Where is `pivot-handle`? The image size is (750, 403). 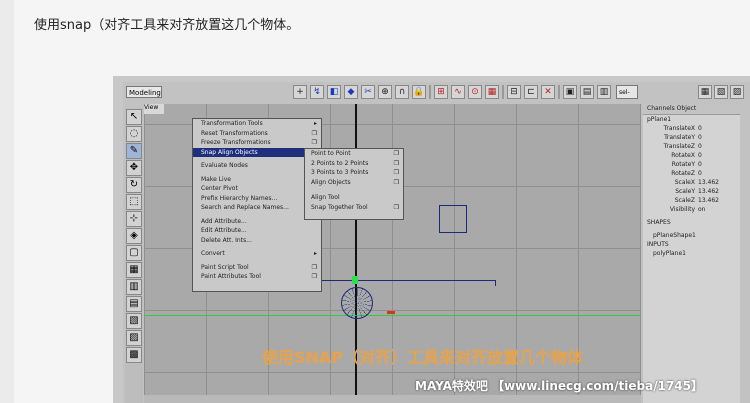
pivot-handle is located at coordinates (355, 280).